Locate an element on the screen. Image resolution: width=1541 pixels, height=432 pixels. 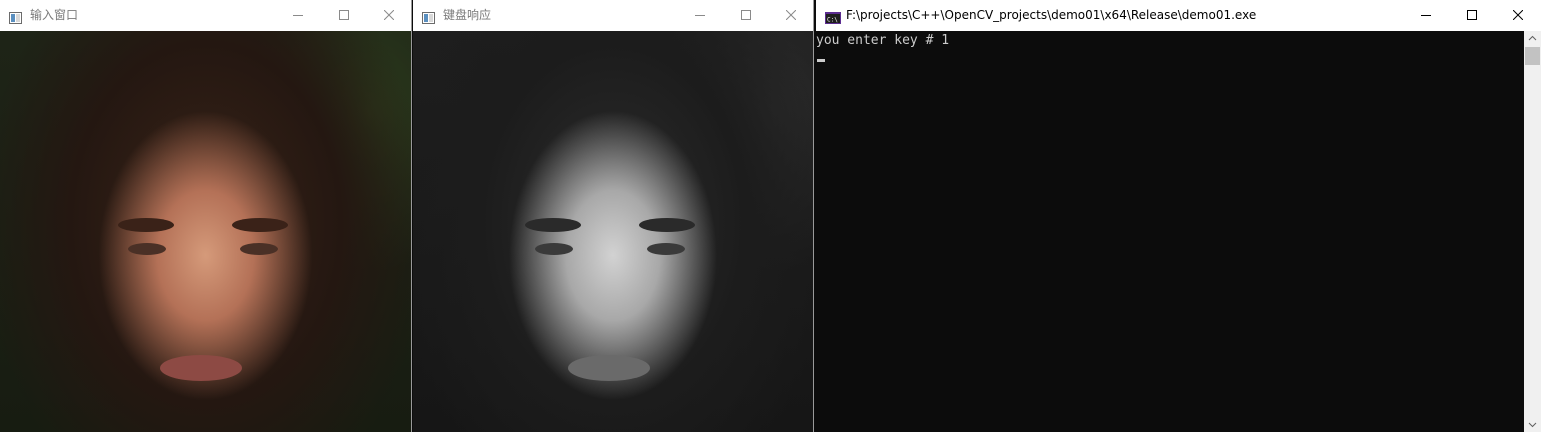
input-window-titlebar: 输入窗口 is located at coordinates (205, 15).